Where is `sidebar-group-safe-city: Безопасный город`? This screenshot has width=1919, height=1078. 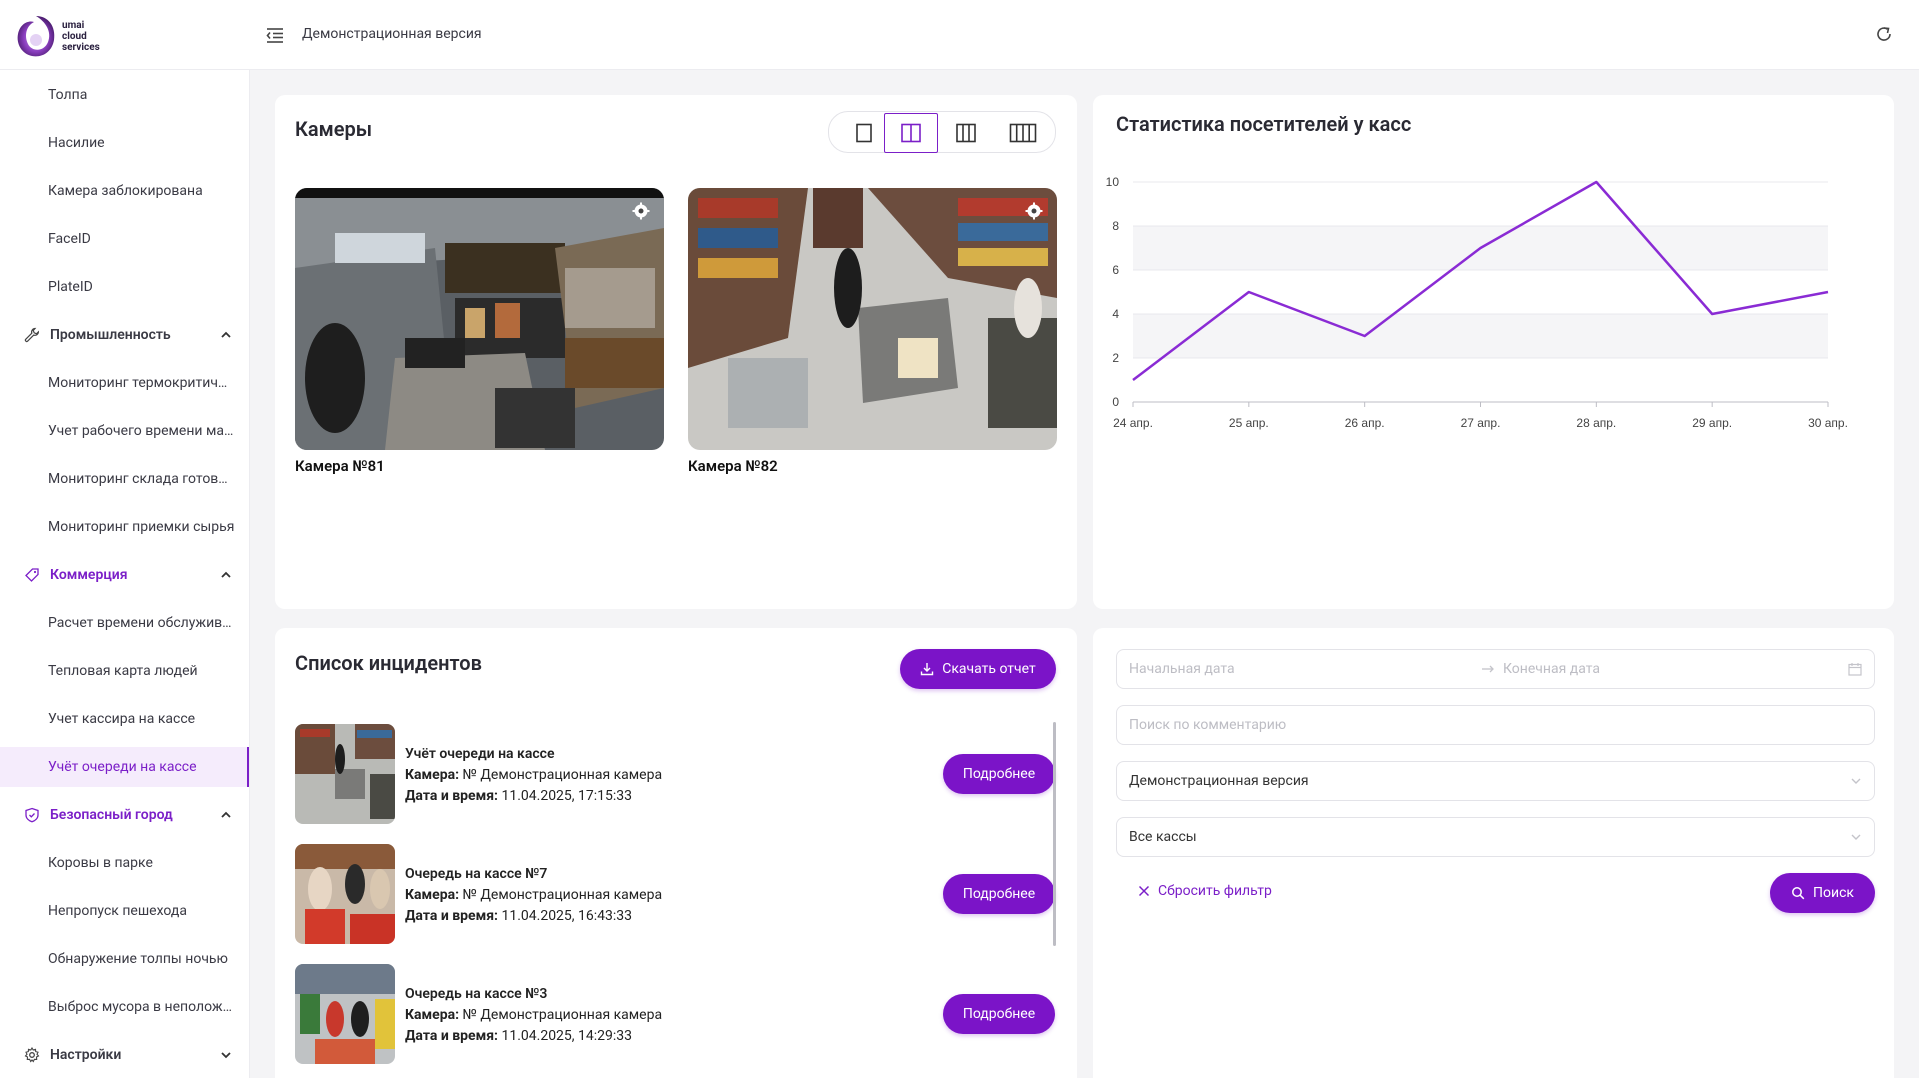
sidebar-group-safe-city: Безопасный город is located at coordinates (124, 815).